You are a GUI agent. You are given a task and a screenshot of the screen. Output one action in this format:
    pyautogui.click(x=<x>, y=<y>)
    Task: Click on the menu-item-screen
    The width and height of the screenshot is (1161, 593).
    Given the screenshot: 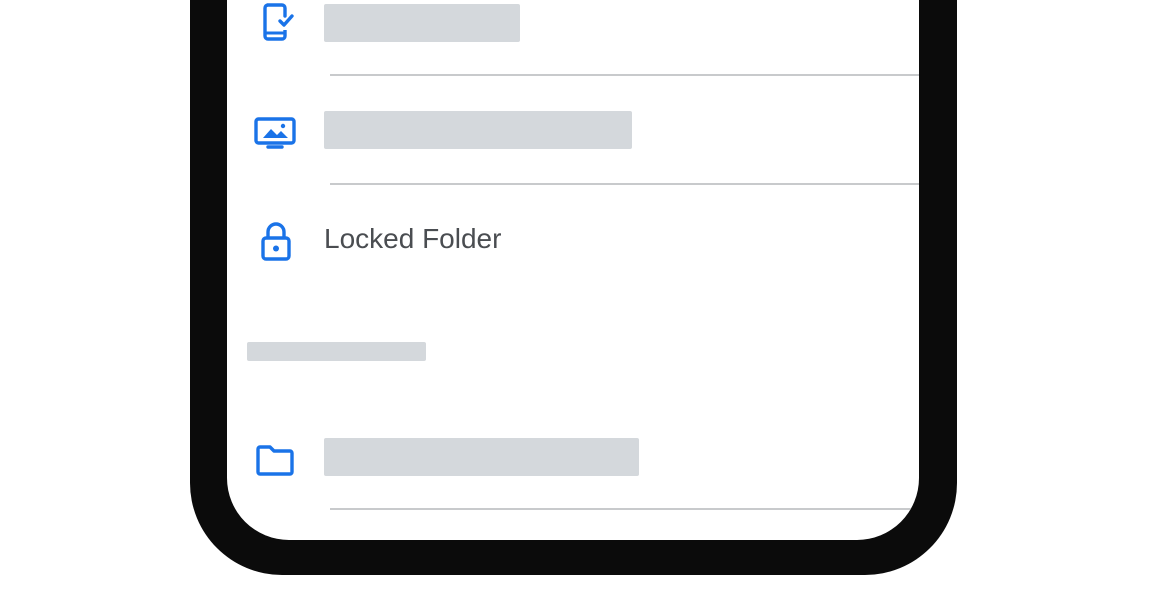 What is the action you would take?
    pyautogui.click(x=573, y=137)
    